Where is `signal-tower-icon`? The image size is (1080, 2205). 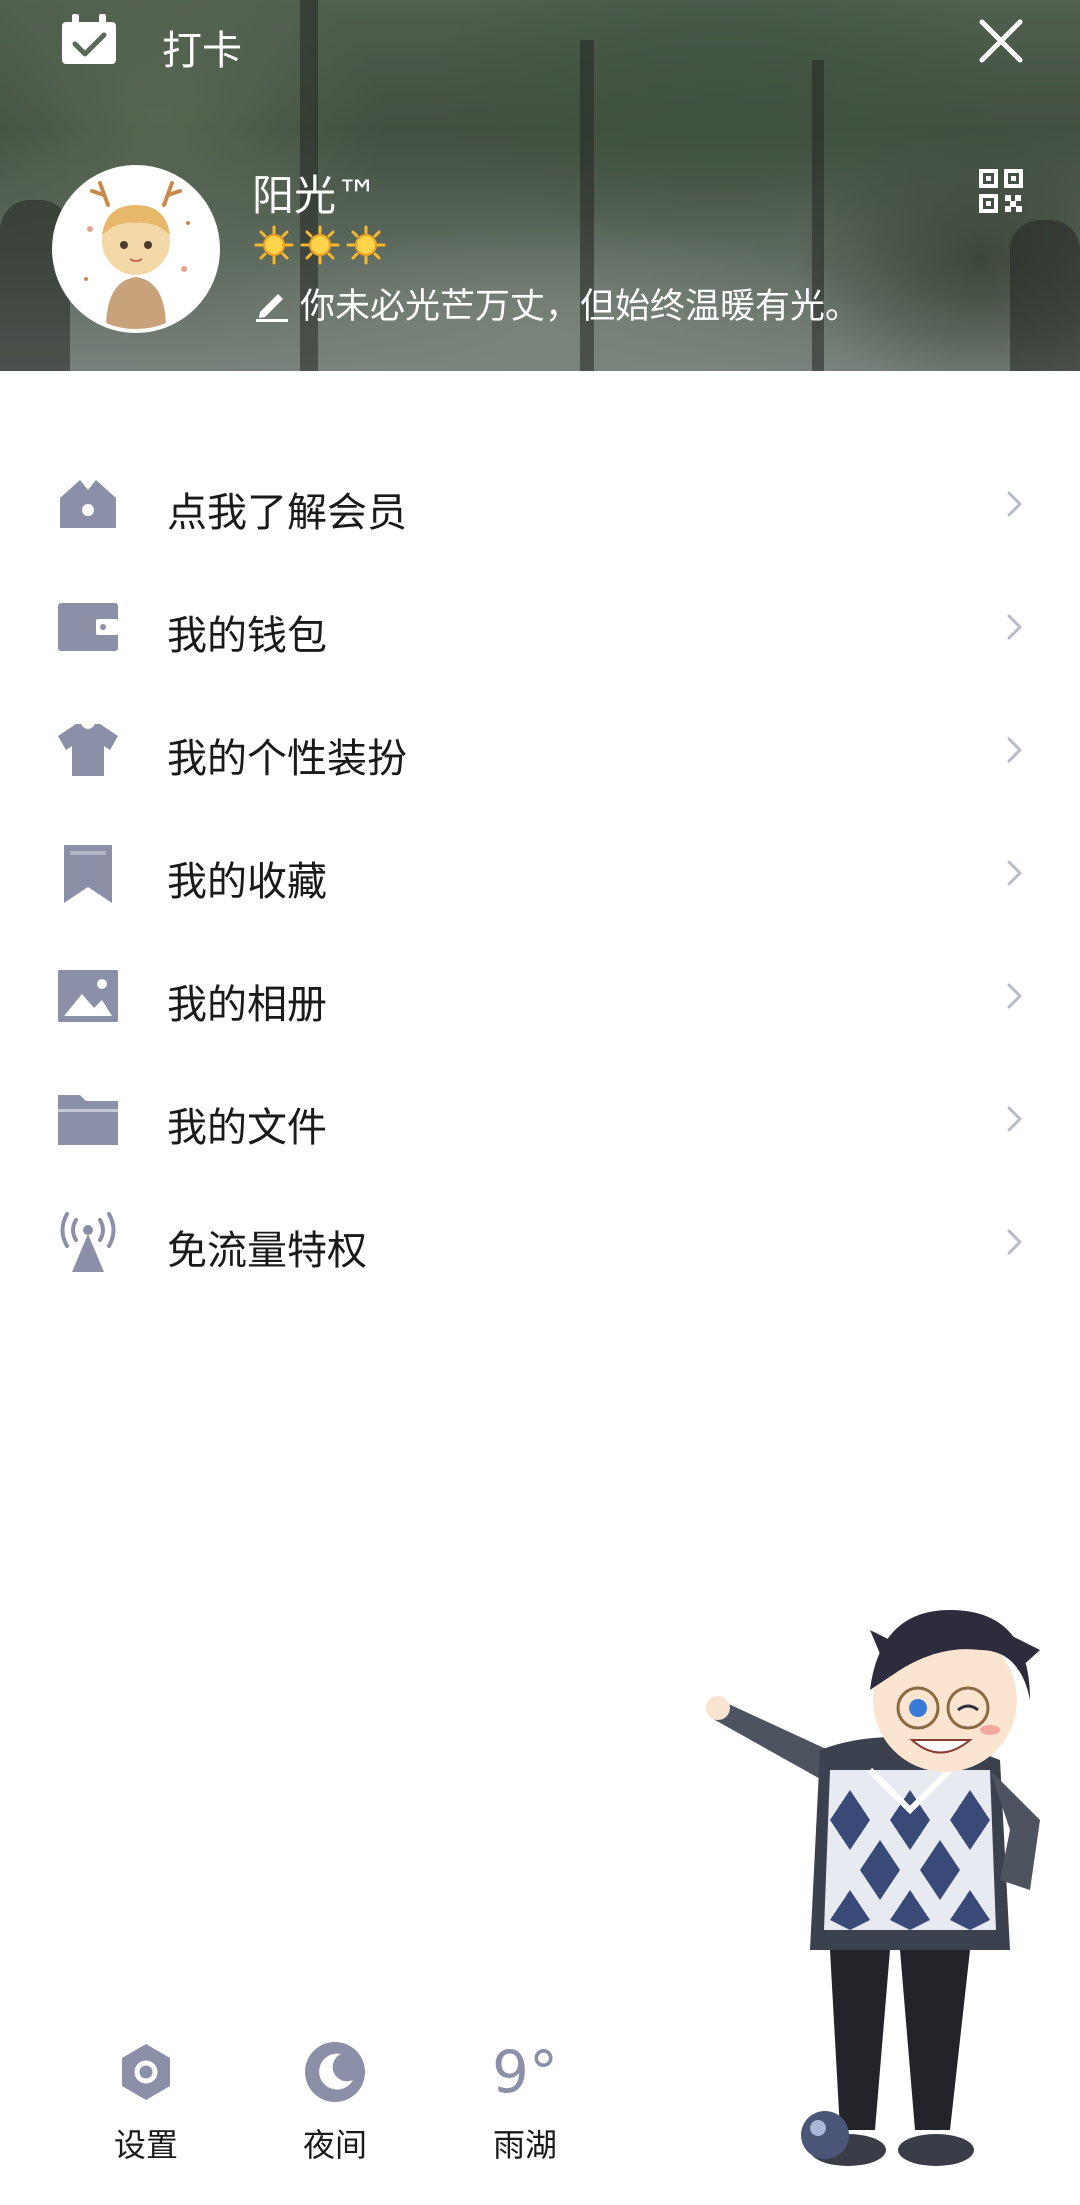
signal-tower-icon is located at coordinates (88, 1242).